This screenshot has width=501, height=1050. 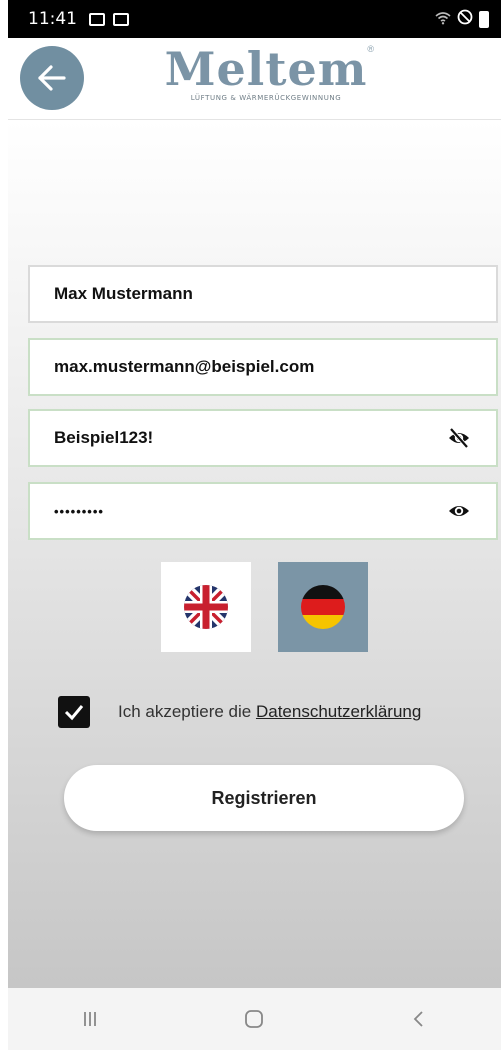 What do you see at coordinates (121, 19) in the screenshot?
I see `mail-icon` at bounding box center [121, 19].